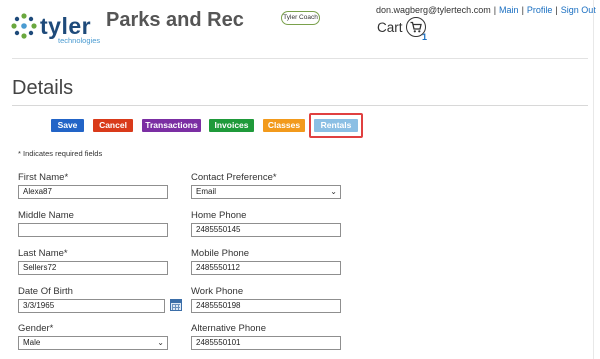 This screenshot has width=600, height=359. What do you see at coordinates (228, 328) in the screenshot?
I see `alternative-phone-label: Alternative Phone` at bounding box center [228, 328].